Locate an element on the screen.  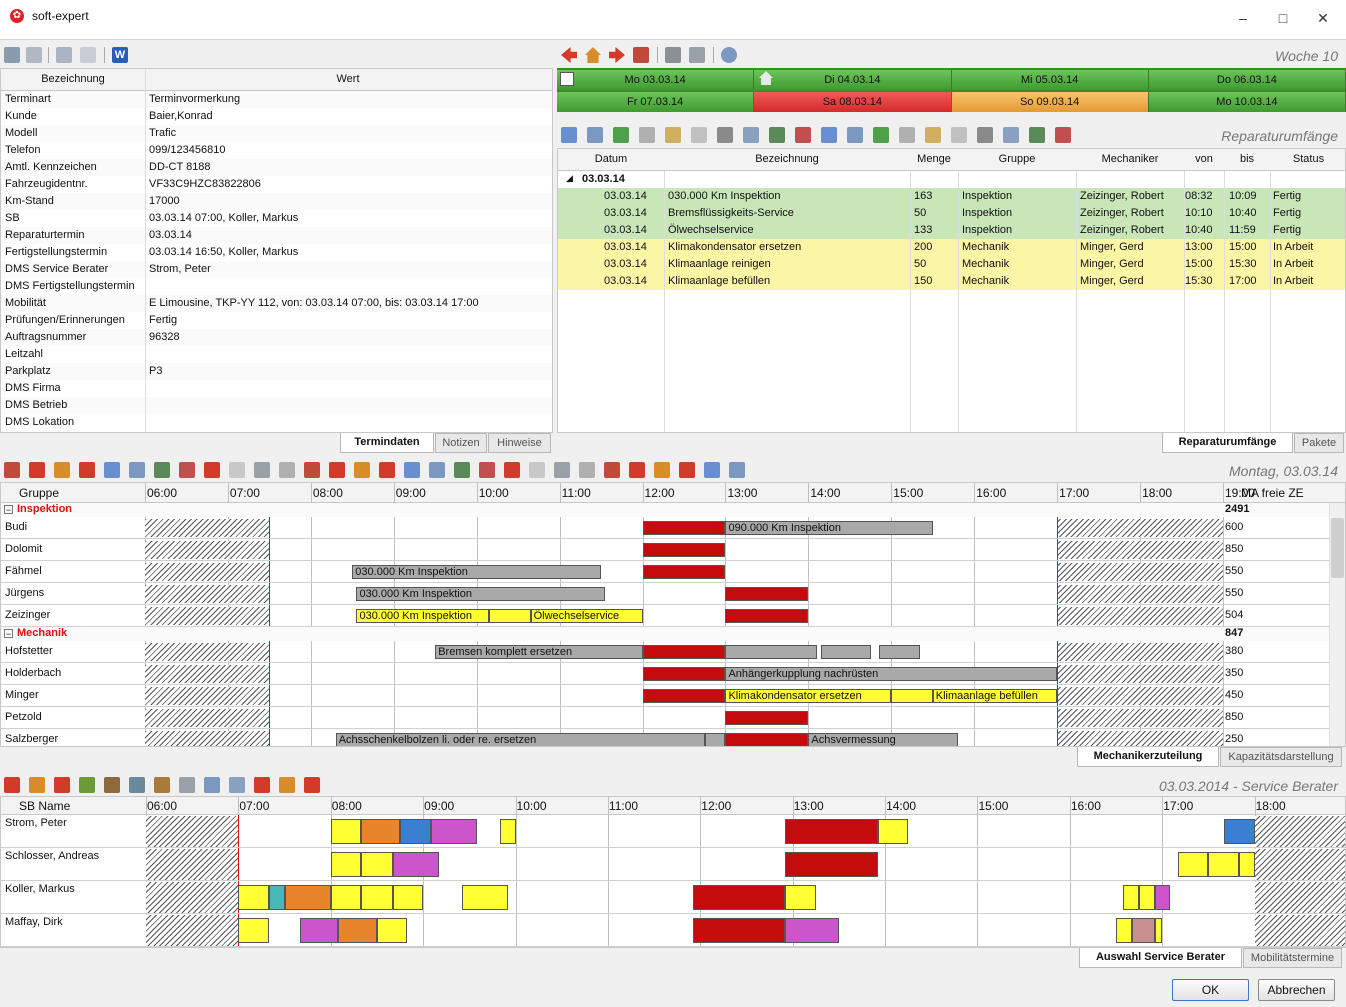
property-row: Terminart Terminvormerkung is located at coordinates (276, 99).